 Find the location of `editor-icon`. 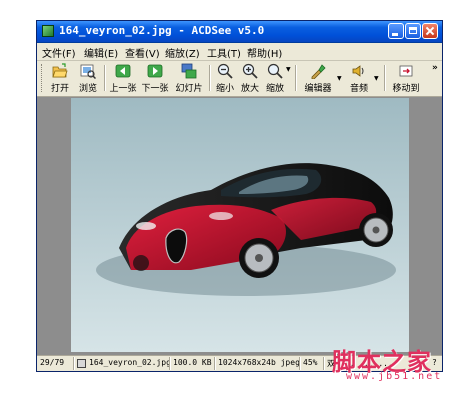

editor-icon is located at coordinates (318, 71).